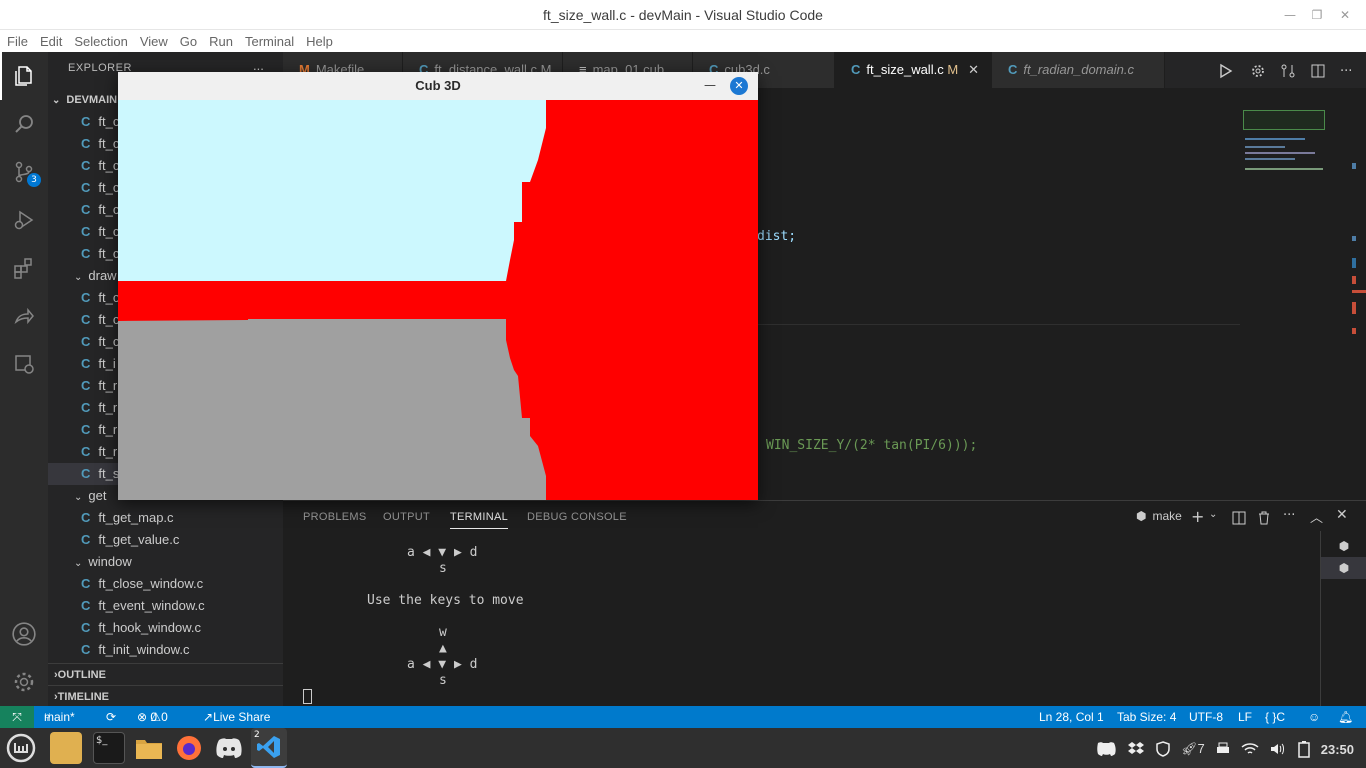  What do you see at coordinates (1213, 514) in the screenshot?
I see `chevron-down-icon: ⌄` at bounding box center [1213, 514].